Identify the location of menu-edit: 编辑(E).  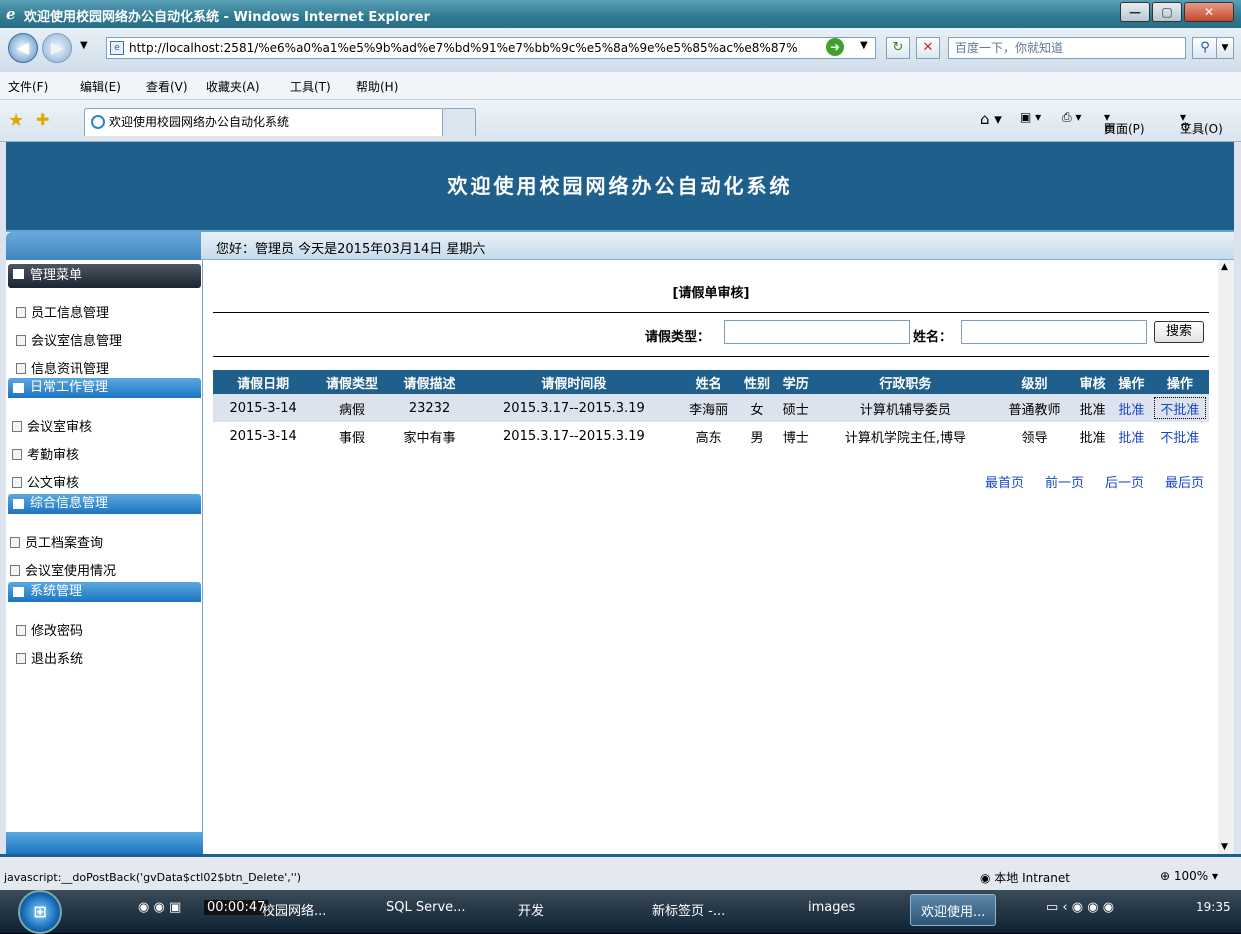
(100, 86).